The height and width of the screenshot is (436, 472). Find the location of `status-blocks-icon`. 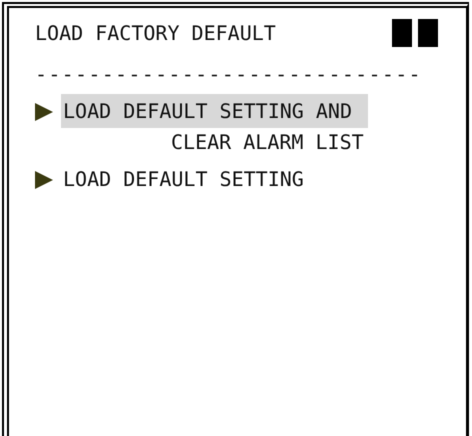

status-blocks-icon is located at coordinates (415, 33).